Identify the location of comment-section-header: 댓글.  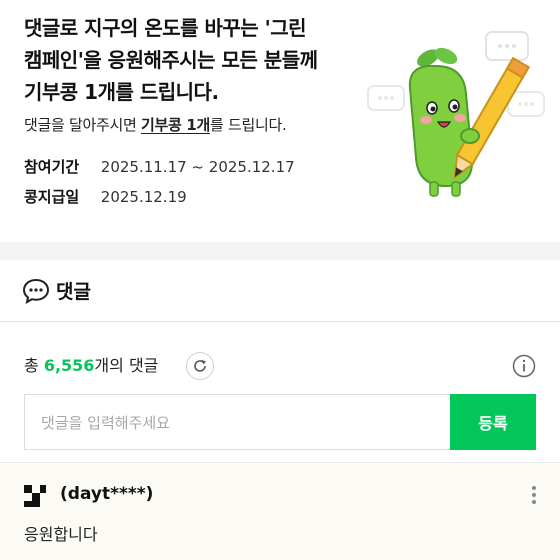
(280, 291).